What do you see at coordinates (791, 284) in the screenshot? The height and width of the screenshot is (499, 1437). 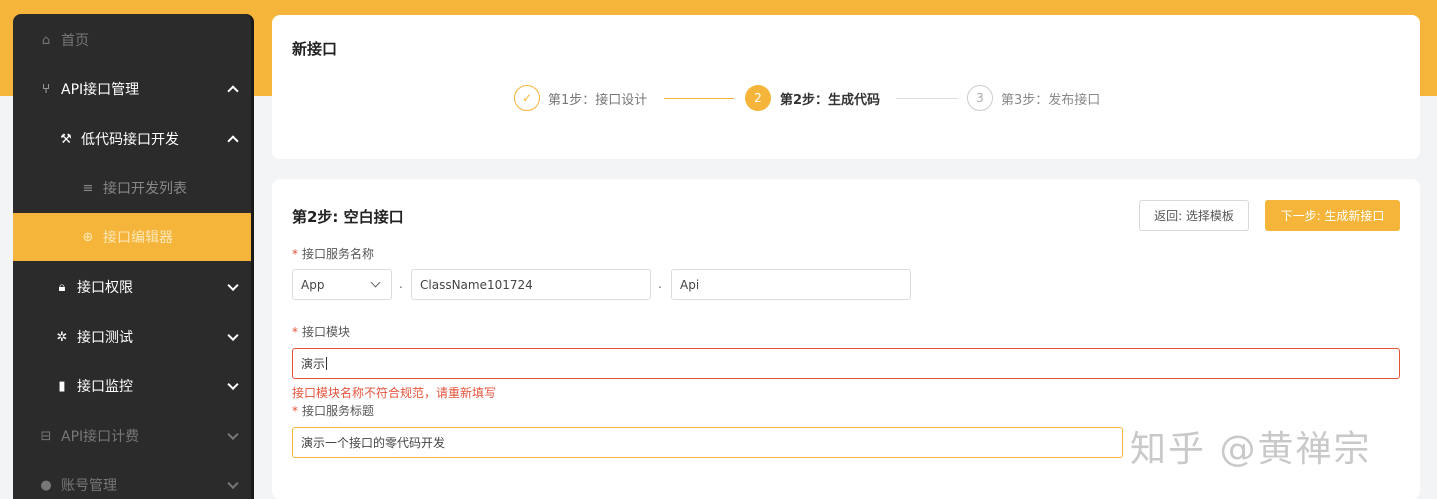 I see `api-suffix-input: Api` at bounding box center [791, 284].